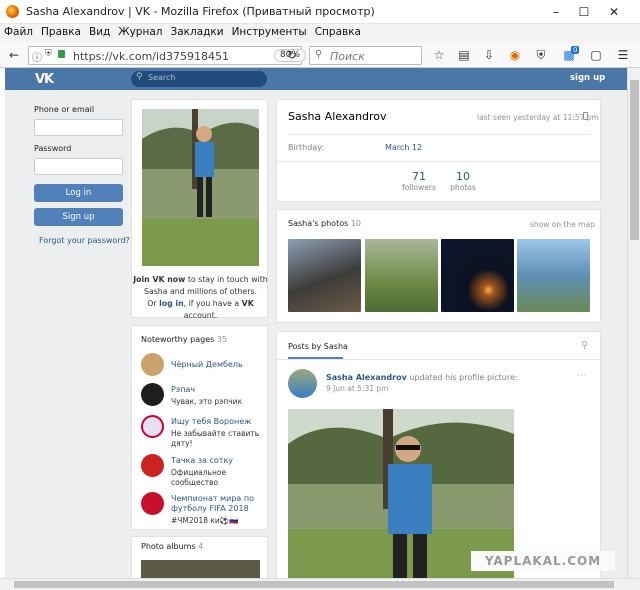  Describe the element at coordinates (419, 176) in the screenshot. I see `followers-count: 71` at that location.